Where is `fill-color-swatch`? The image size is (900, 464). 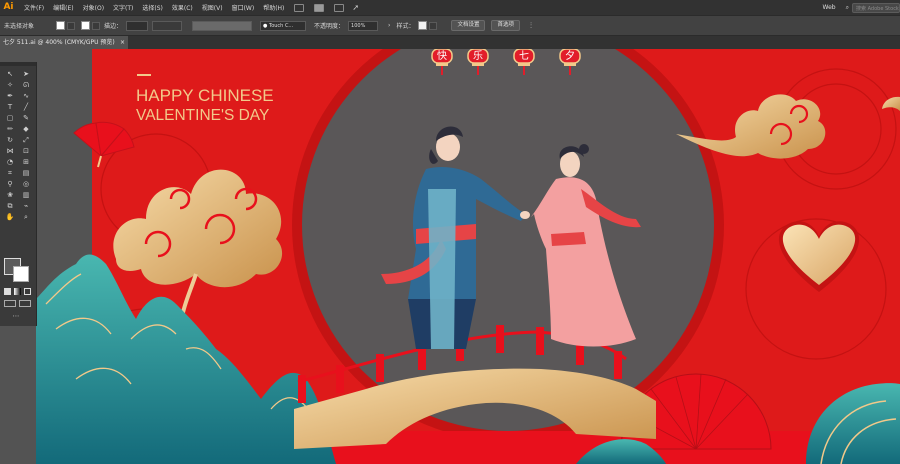 fill-color-swatch is located at coordinates (61, 25).